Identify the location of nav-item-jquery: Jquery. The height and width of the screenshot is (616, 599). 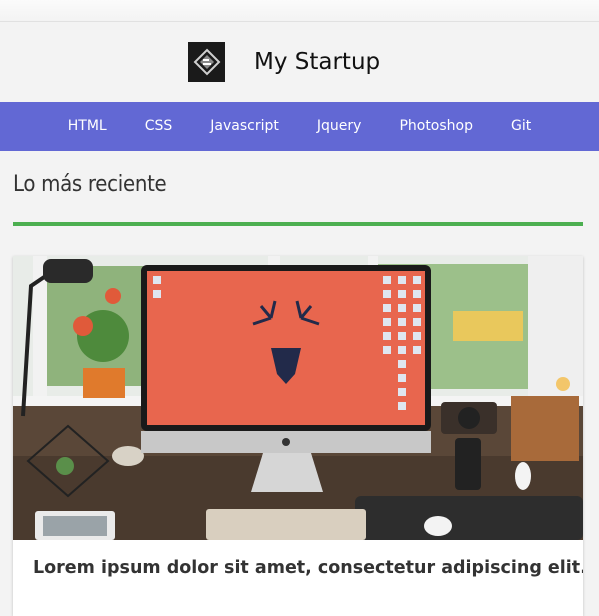
(339, 126).